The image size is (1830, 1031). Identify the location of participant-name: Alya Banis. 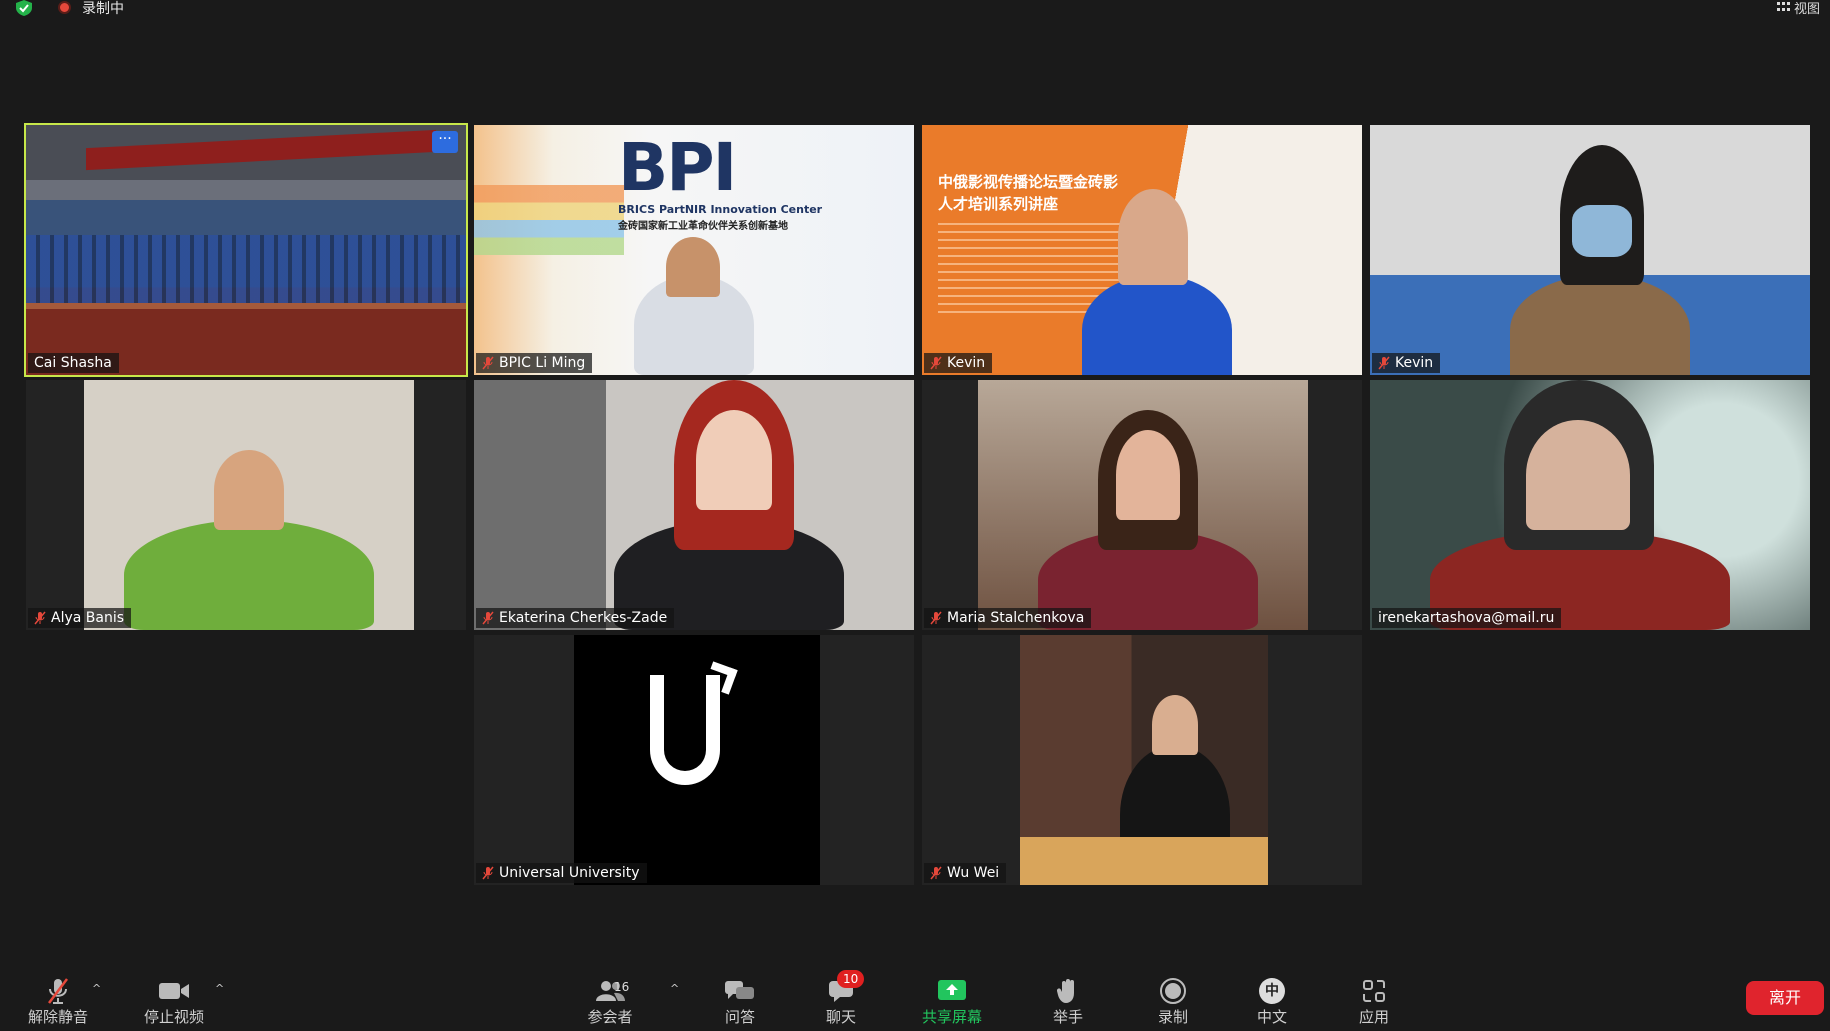
(88, 618).